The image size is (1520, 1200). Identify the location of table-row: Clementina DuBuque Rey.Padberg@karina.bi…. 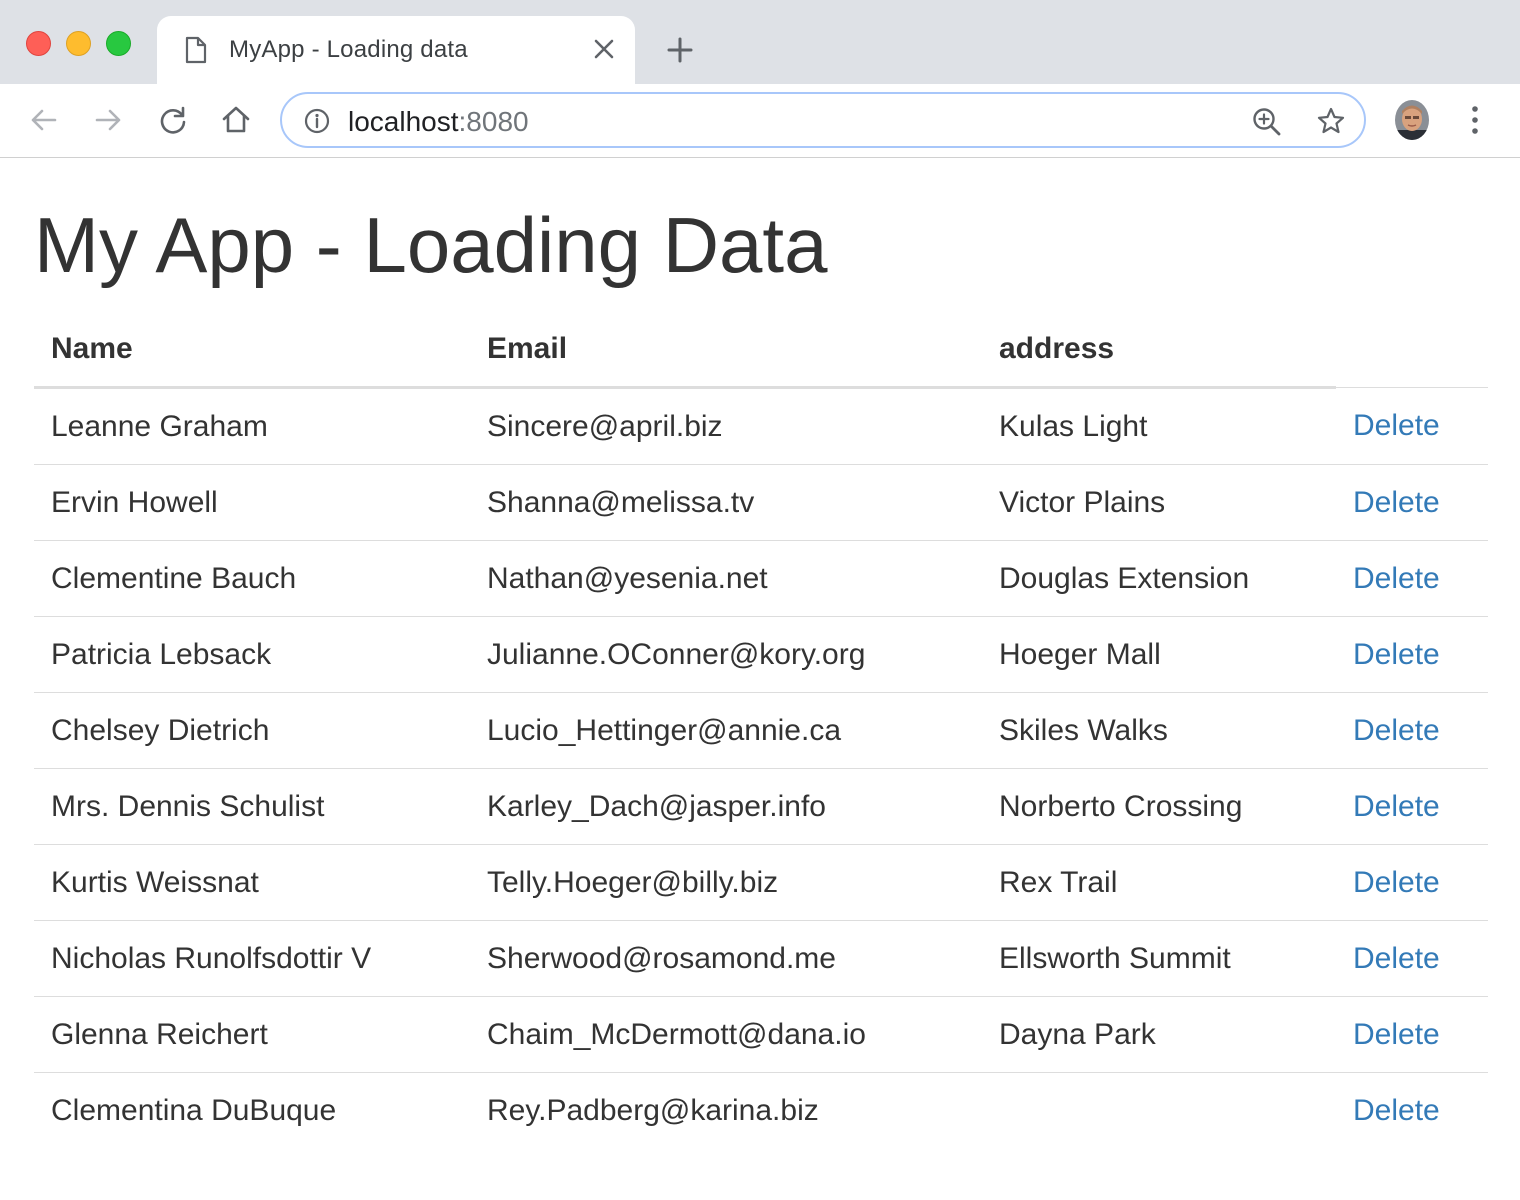
(761, 1110).